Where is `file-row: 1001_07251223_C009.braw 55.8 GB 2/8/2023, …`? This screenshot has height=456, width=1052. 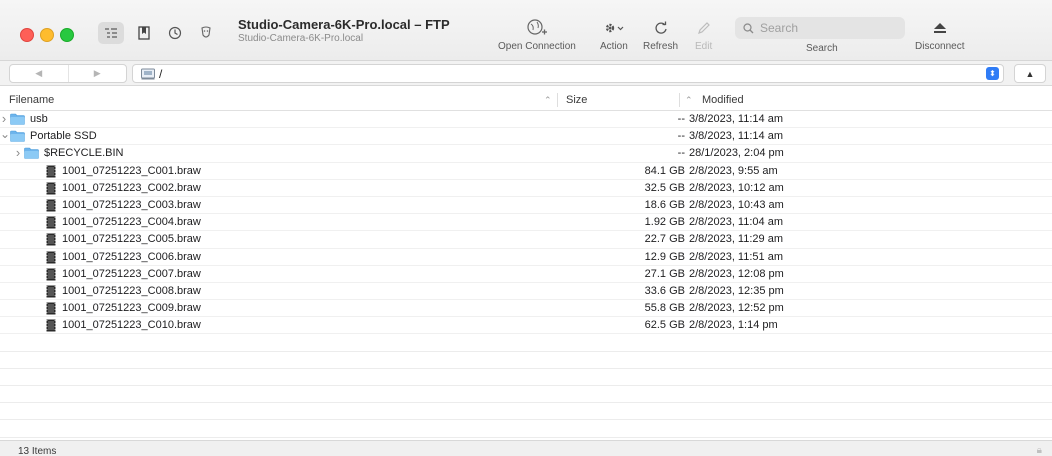 file-row: 1001_07251223_C009.braw 55.8 GB 2/8/2023, … is located at coordinates (526, 309).